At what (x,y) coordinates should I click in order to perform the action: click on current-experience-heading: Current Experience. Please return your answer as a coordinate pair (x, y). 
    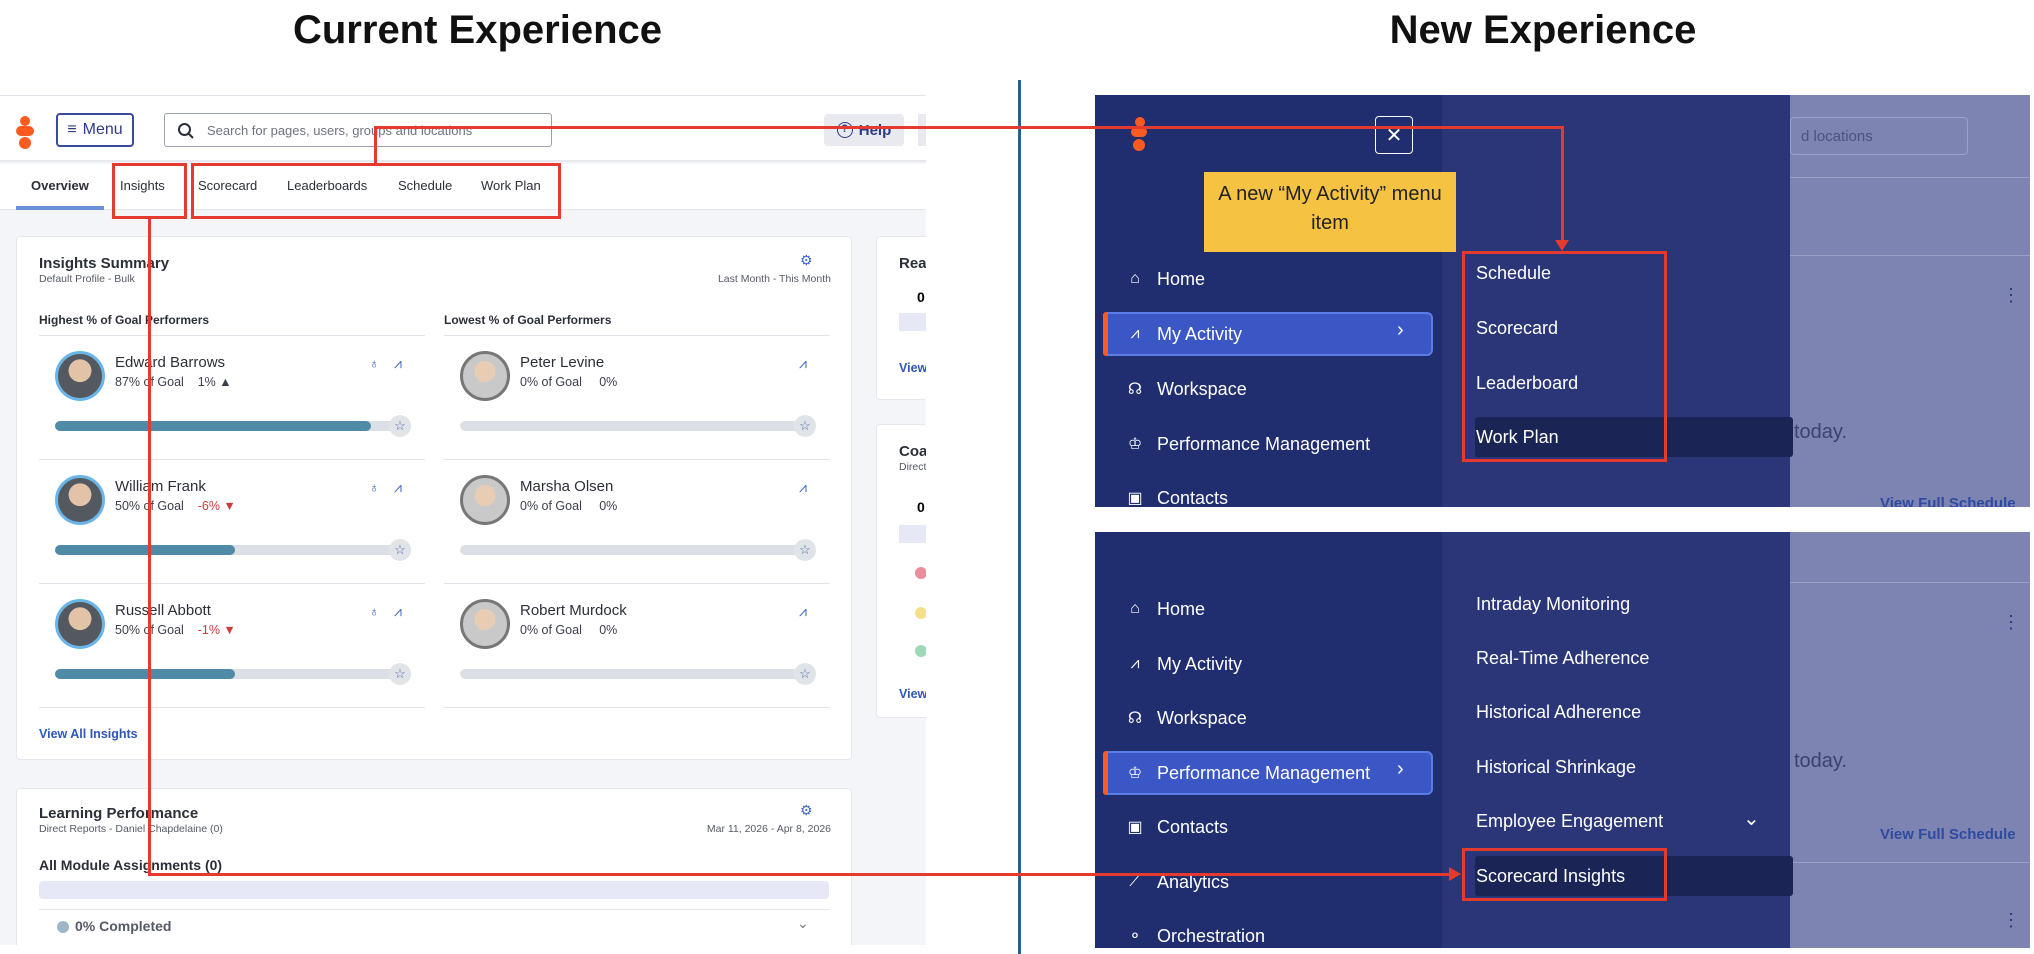
    Looking at the image, I should click on (477, 30).